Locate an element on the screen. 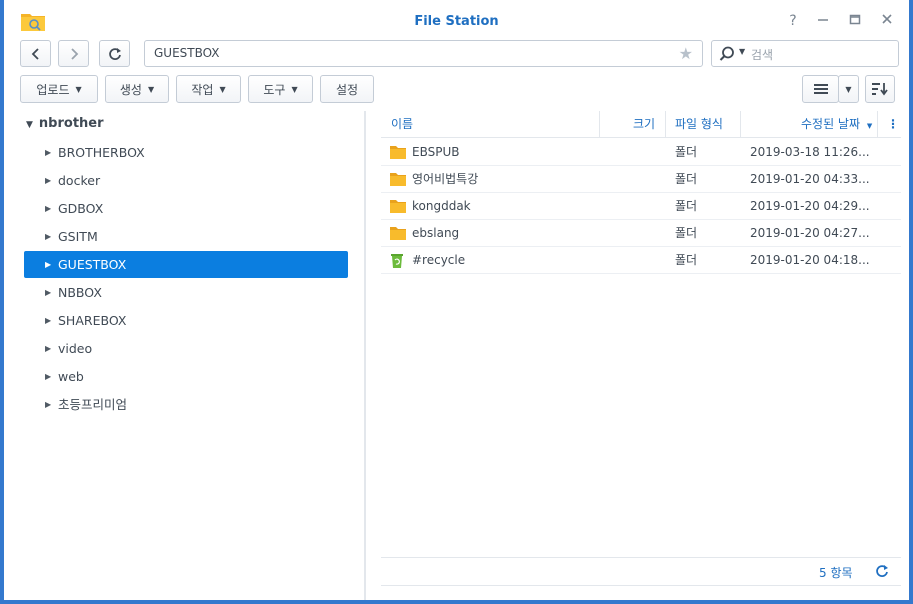 This screenshot has height=604, width=913. tree-item-web: ▶ web is located at coordinates (186, 376).